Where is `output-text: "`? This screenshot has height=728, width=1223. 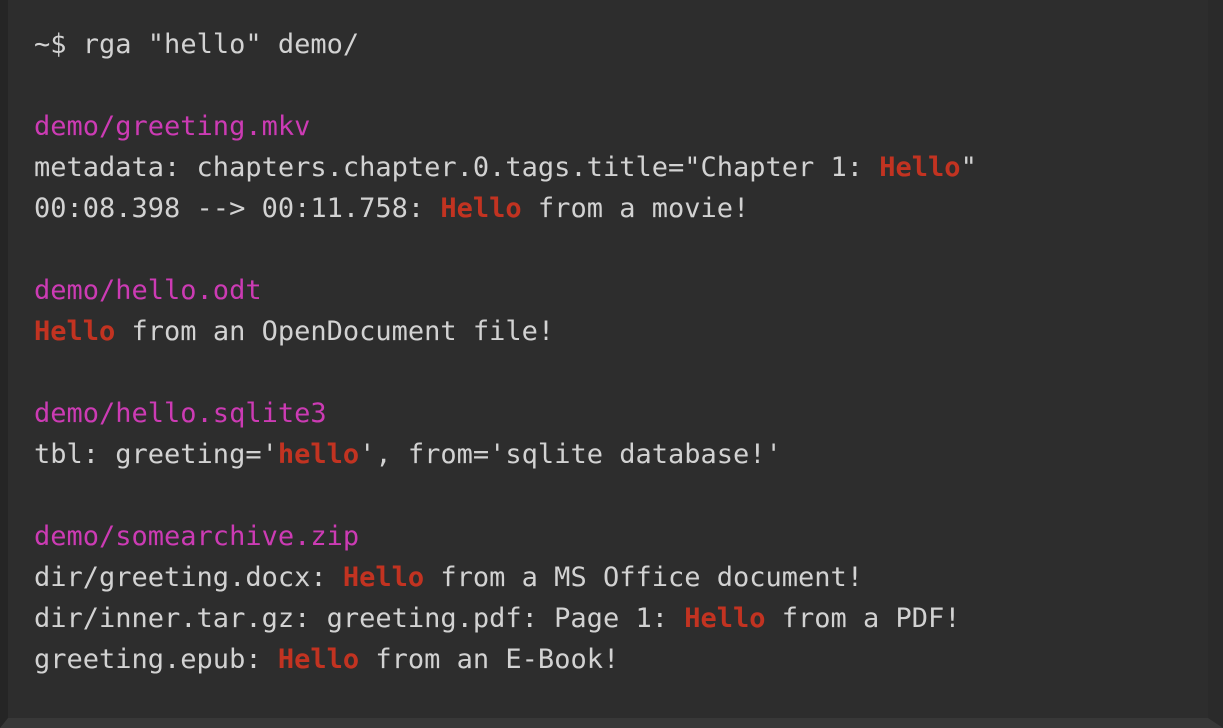 output-text: " is located at coordinates (968, 167).